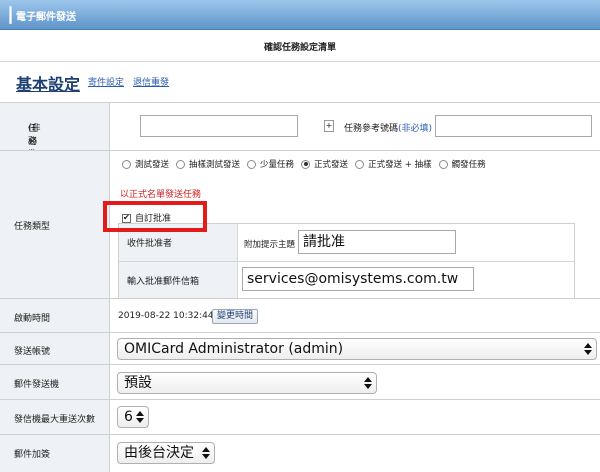  What do you see at coordinates (55, 348) in the screenshot?
I see `sender-account-label-cell: 發送帳號` at bounding box center [55, 348].